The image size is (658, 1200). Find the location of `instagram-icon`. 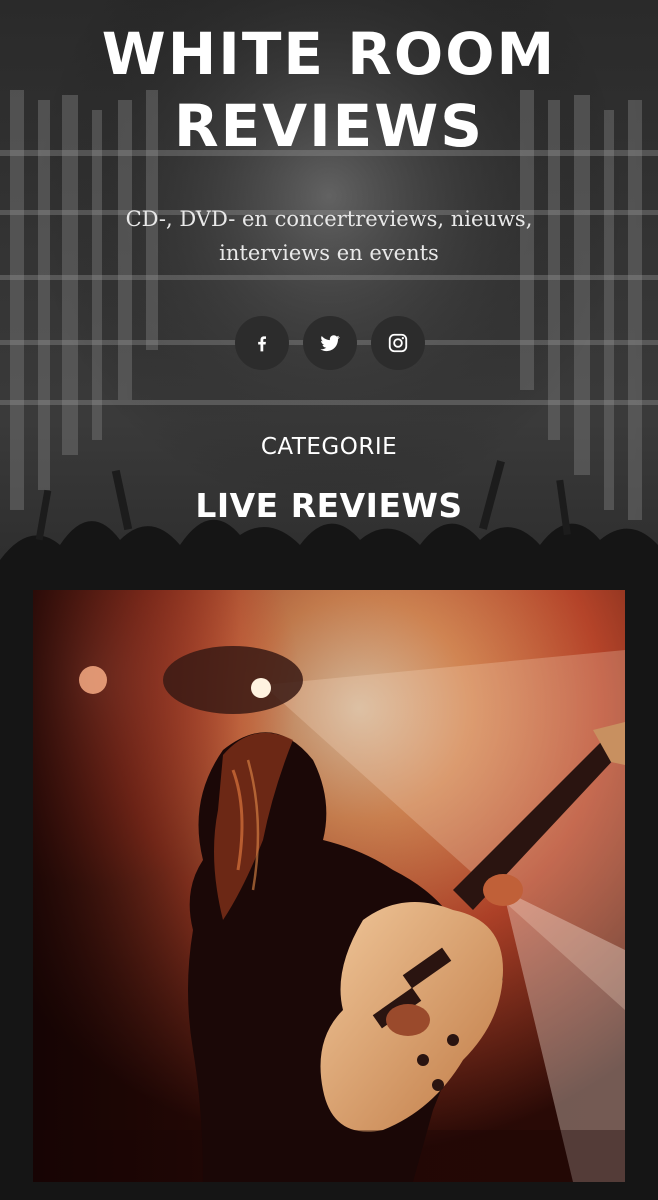

instagram-icon is located at coordinates (398, 343).